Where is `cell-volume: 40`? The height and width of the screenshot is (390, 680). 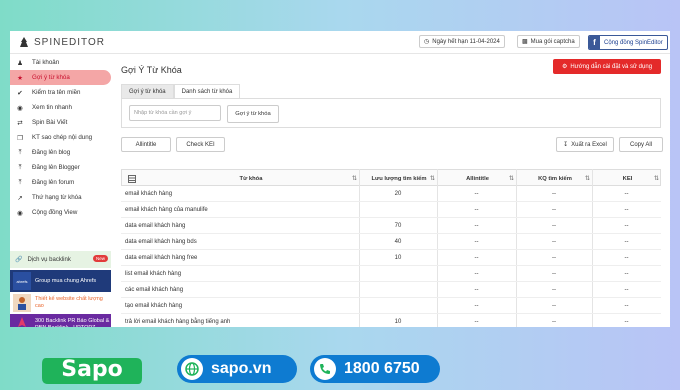
cell-volume: 40 is located at coordinates (398, 241).